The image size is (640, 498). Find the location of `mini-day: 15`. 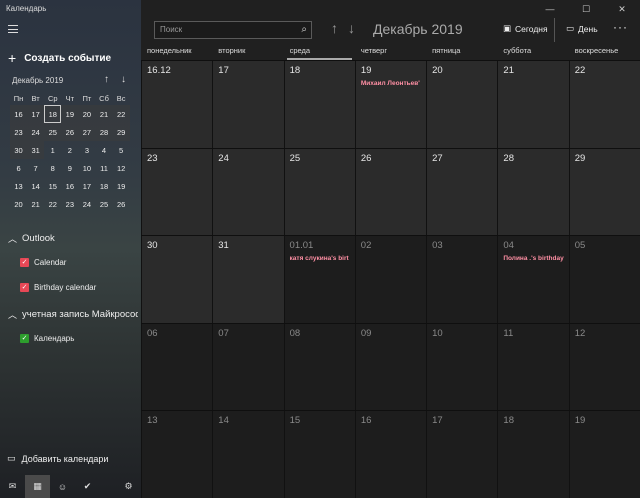

mini-day: 15 is located at coordinates (52, 186).